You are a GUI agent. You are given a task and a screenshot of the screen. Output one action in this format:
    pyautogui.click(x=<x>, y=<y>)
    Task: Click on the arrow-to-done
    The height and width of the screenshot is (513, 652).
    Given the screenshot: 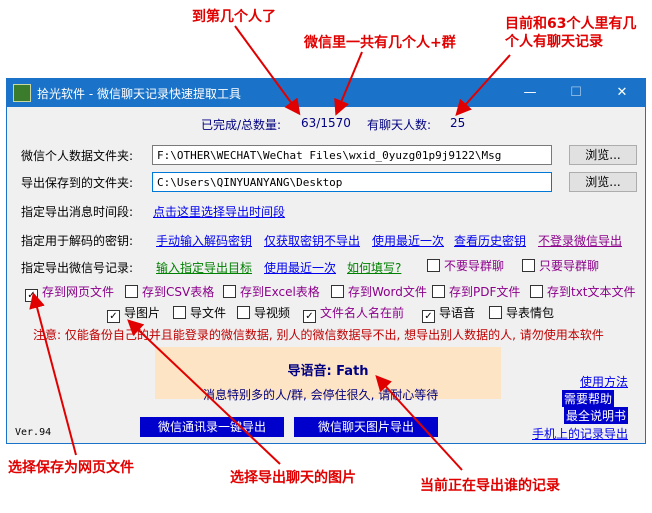 What is the action you would take?
    pyautogui.click(x=267, y=70)
    